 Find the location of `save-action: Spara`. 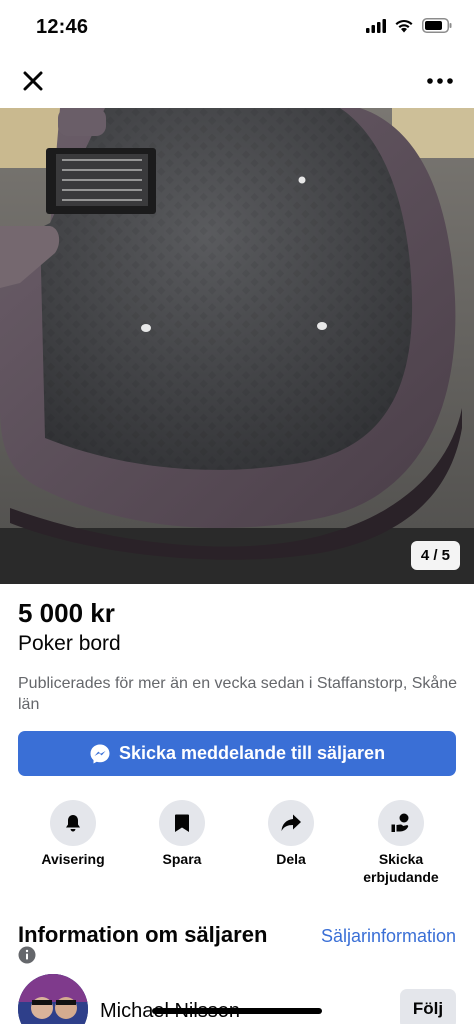

save-action: Spara is located at coordinates (182, 834).